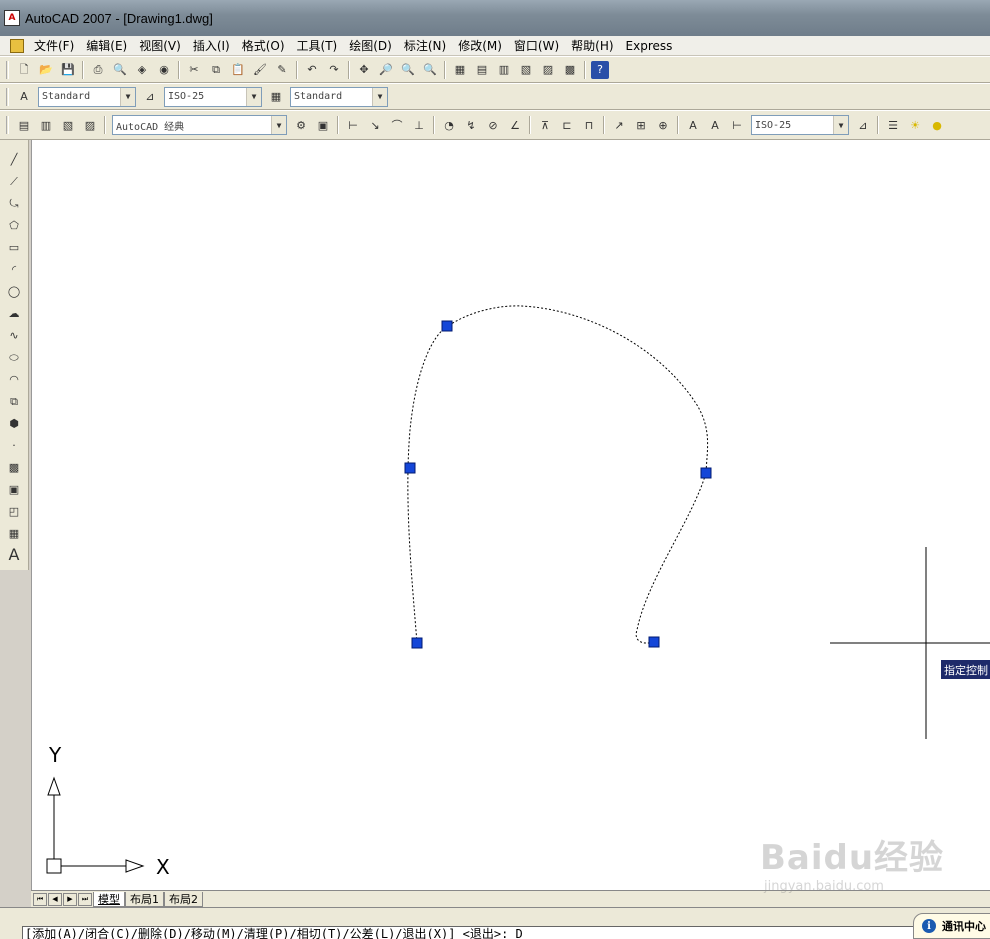 The height and width of the screenshot is (939, 990). Describe the element at coordinates (863, 125) in the screenshot. I see `dim-style-manager-icon: ⊿` at that location.